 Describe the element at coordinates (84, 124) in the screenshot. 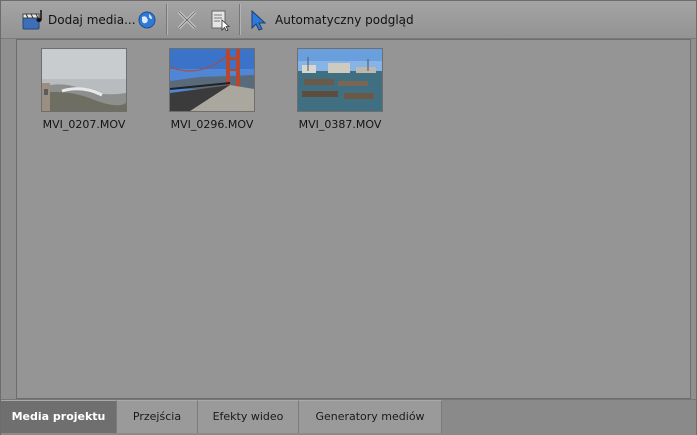

I see `media-filename: MVI_0207.MOV` at that location.